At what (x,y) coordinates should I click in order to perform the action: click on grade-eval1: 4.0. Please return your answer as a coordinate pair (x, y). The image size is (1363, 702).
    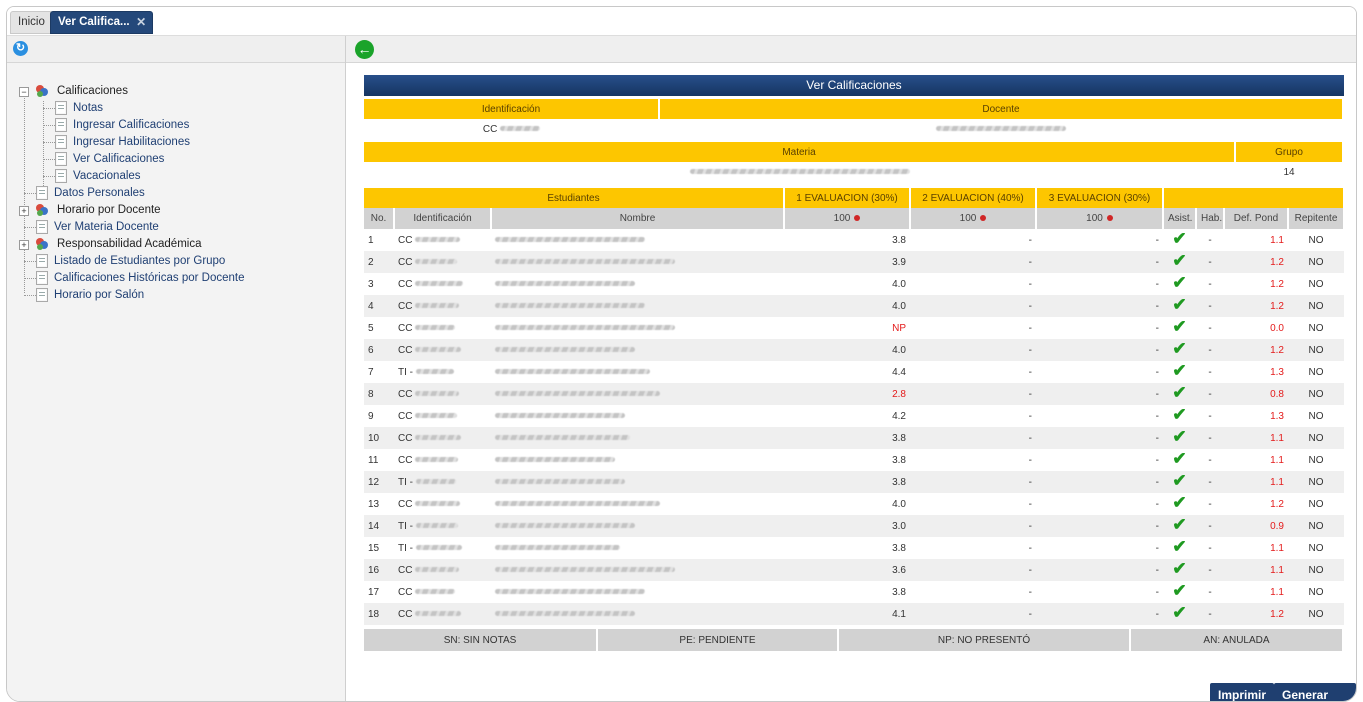
    Looking at the image, I should click on (847, 306).